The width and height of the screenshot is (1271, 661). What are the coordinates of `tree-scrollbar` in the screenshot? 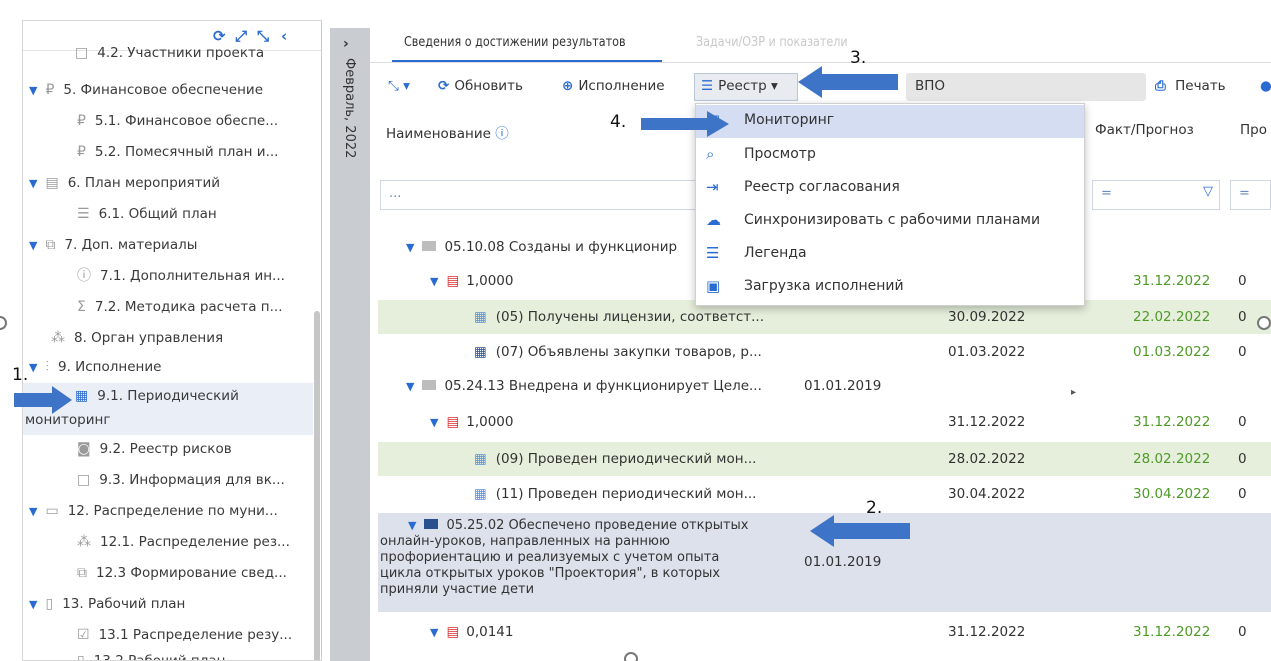 It's located at (317, 485).